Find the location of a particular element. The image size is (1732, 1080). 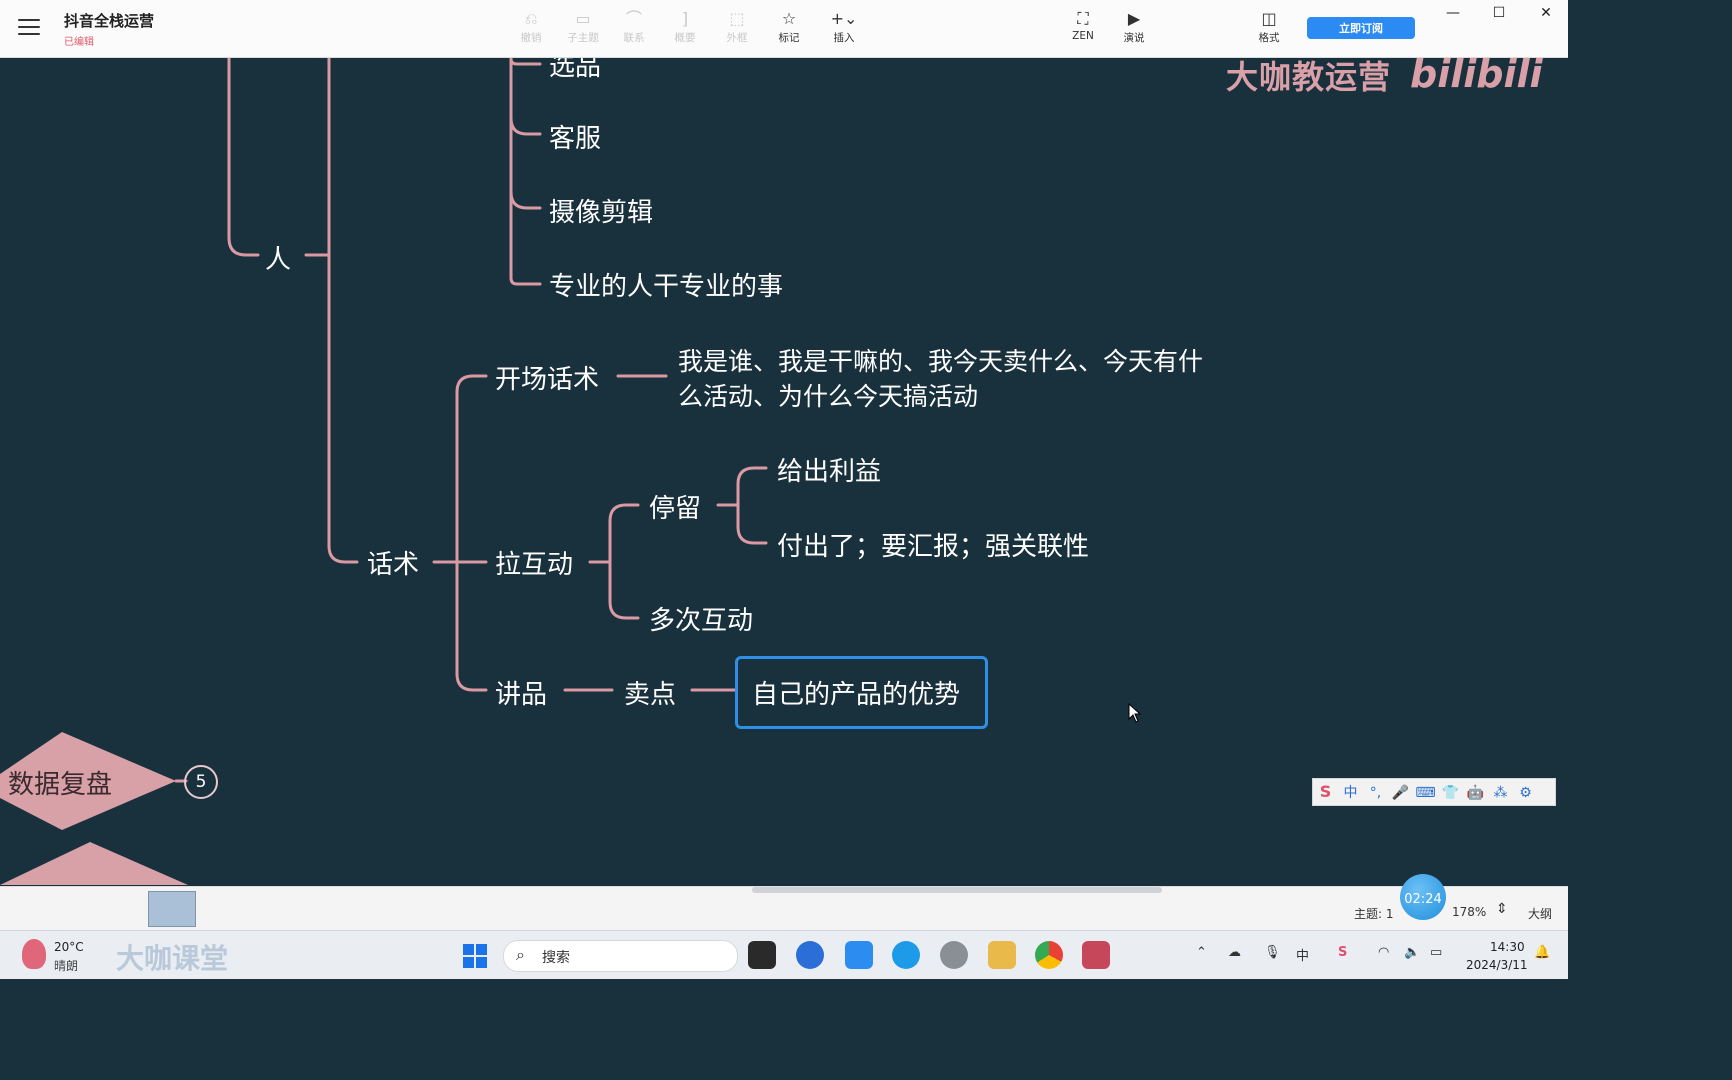

weather-text: 晴朗 is located at coordinates (66, 965).